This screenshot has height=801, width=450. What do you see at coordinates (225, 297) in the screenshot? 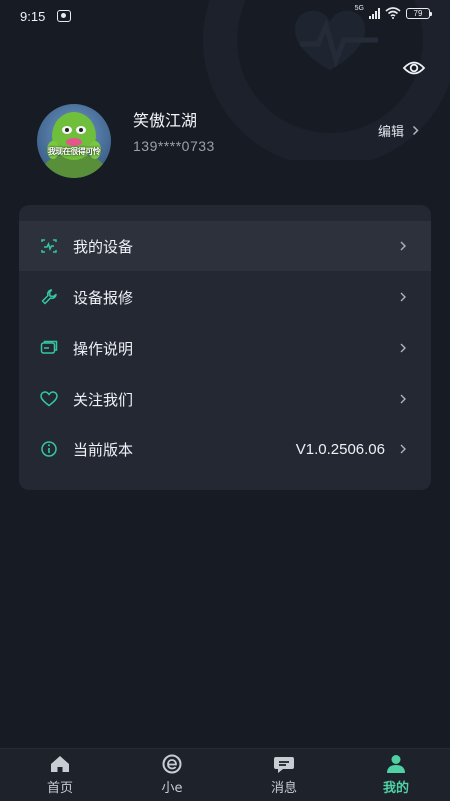
I see `menu-item-device-repair: 设备报修` at bounding box center [225, 297].